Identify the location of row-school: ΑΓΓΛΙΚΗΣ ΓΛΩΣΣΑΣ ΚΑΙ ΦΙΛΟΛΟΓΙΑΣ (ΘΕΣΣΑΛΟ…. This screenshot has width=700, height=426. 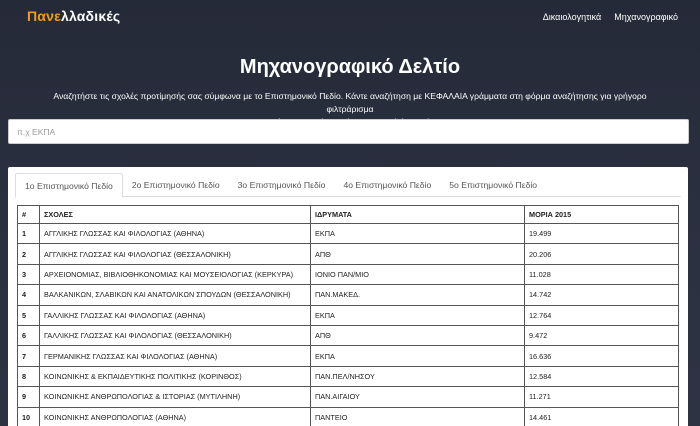
(175, 254).